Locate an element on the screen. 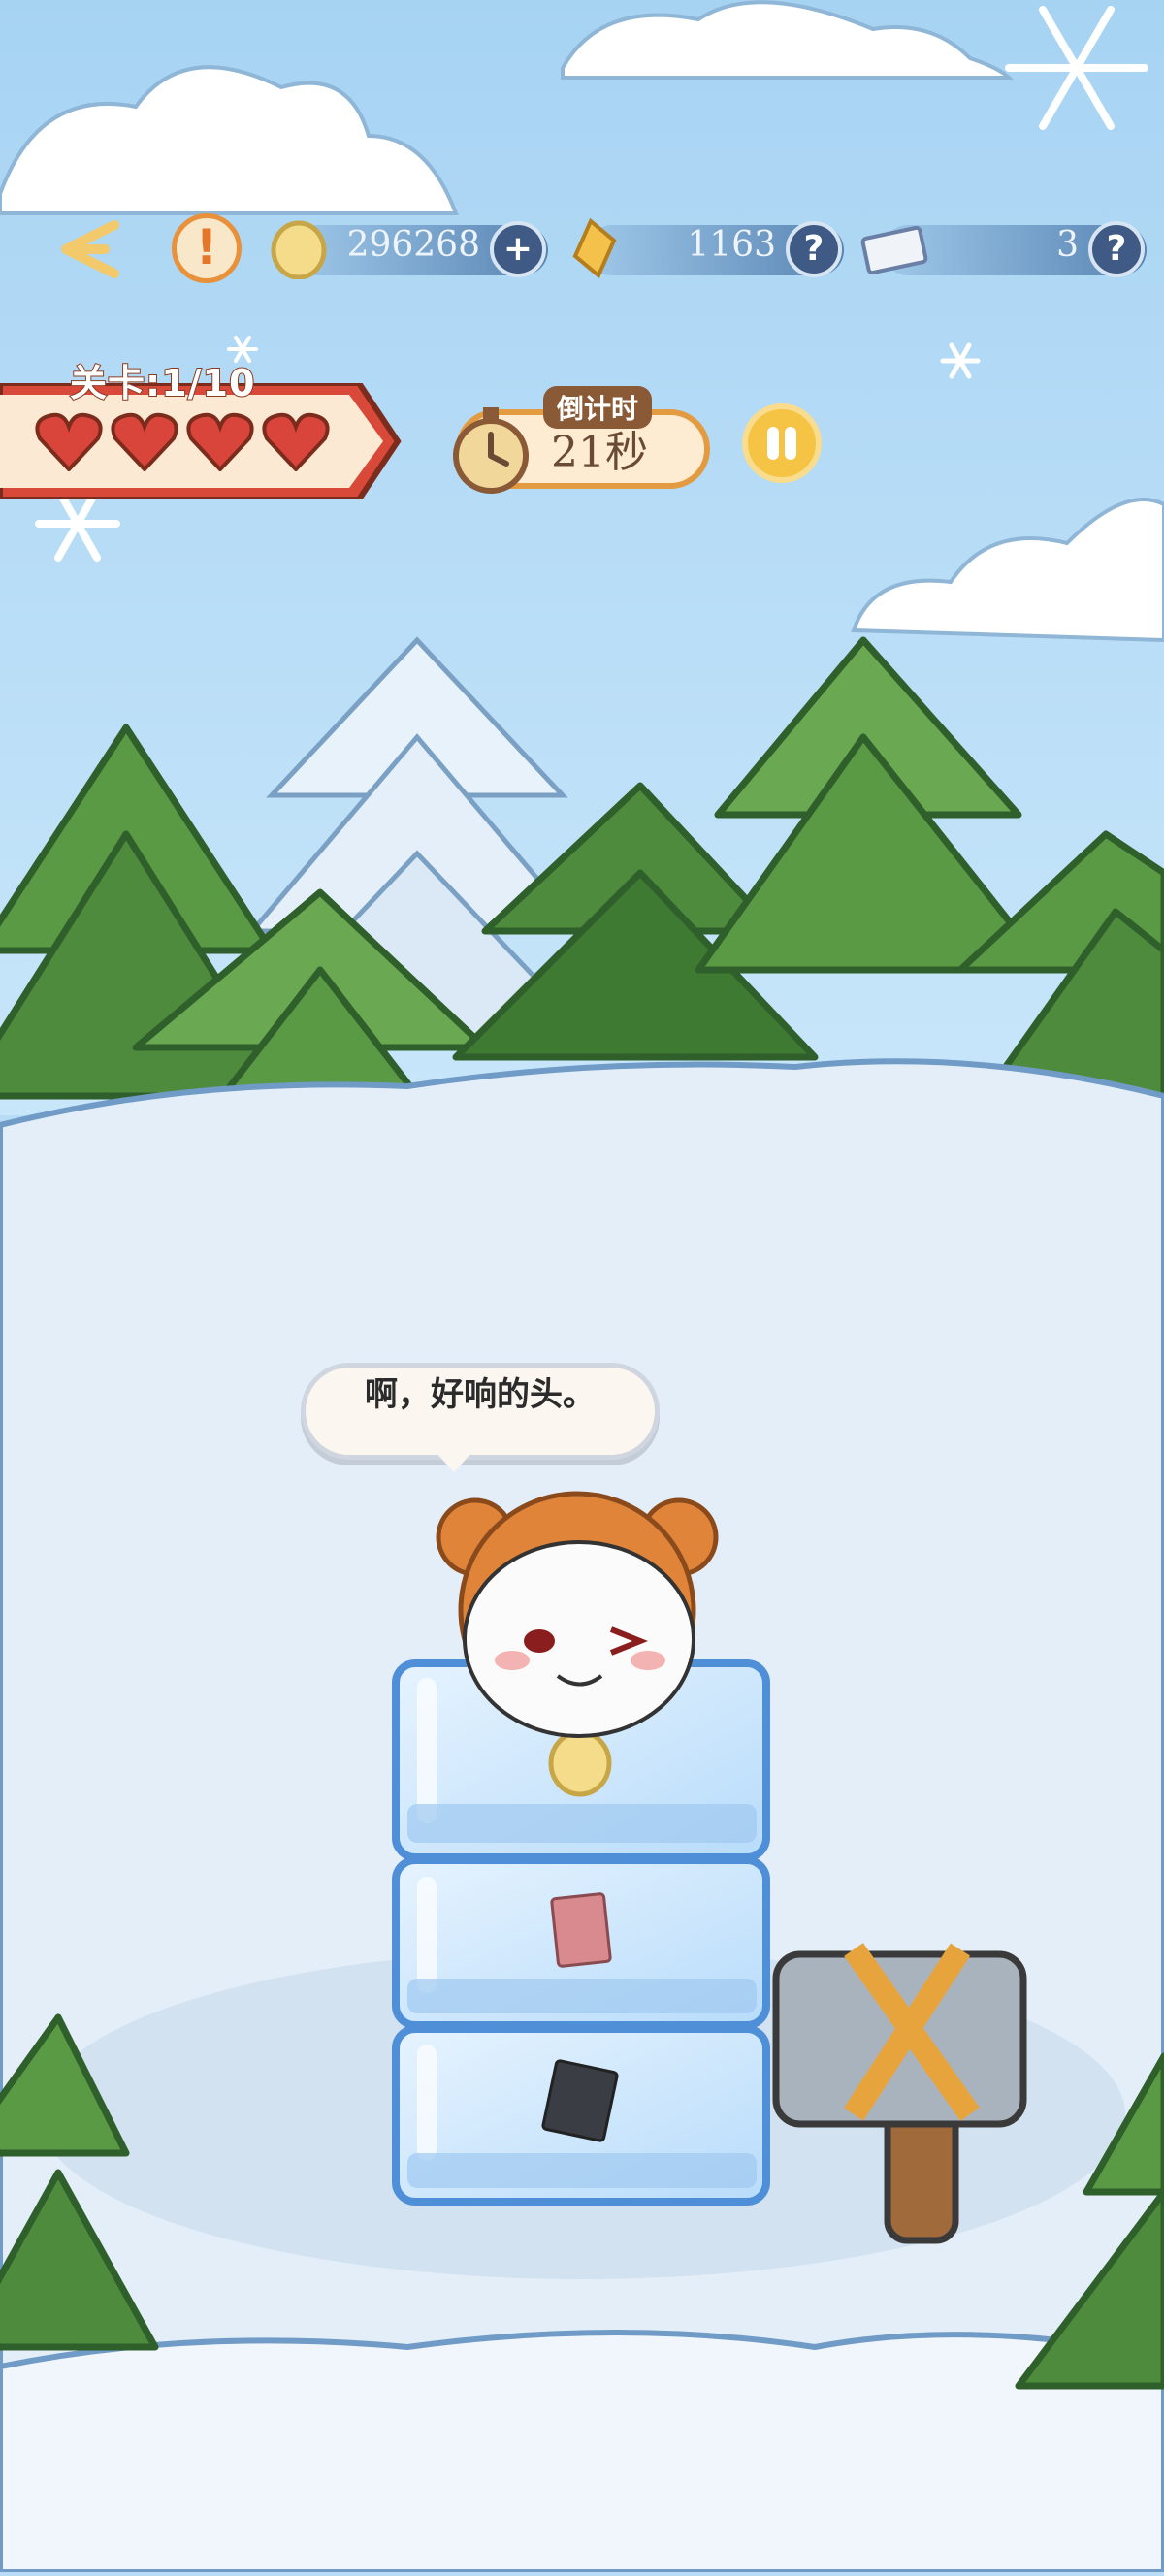 This screenshot has height=2576, width=1164. ticket-help-button: ? is located at coordinates (1116, 249).